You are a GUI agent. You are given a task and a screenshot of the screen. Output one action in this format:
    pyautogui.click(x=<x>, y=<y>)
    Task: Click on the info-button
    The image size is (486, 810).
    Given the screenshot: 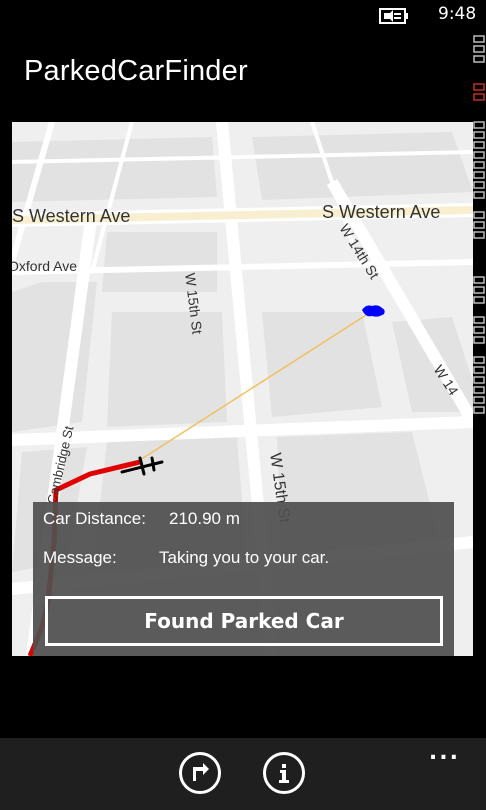 What is the action you would take?
    pyautogui.click(x=284, y=773)
    